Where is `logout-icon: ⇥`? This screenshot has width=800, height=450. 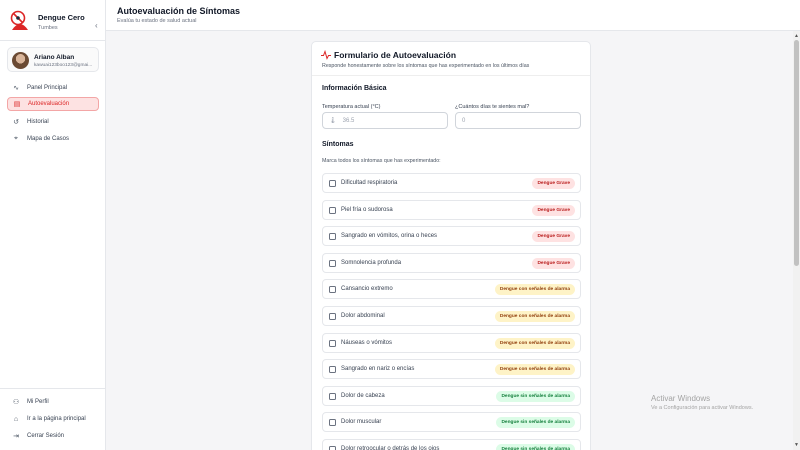
logout-icon: ⇥ is located at coordinates (16, 436).